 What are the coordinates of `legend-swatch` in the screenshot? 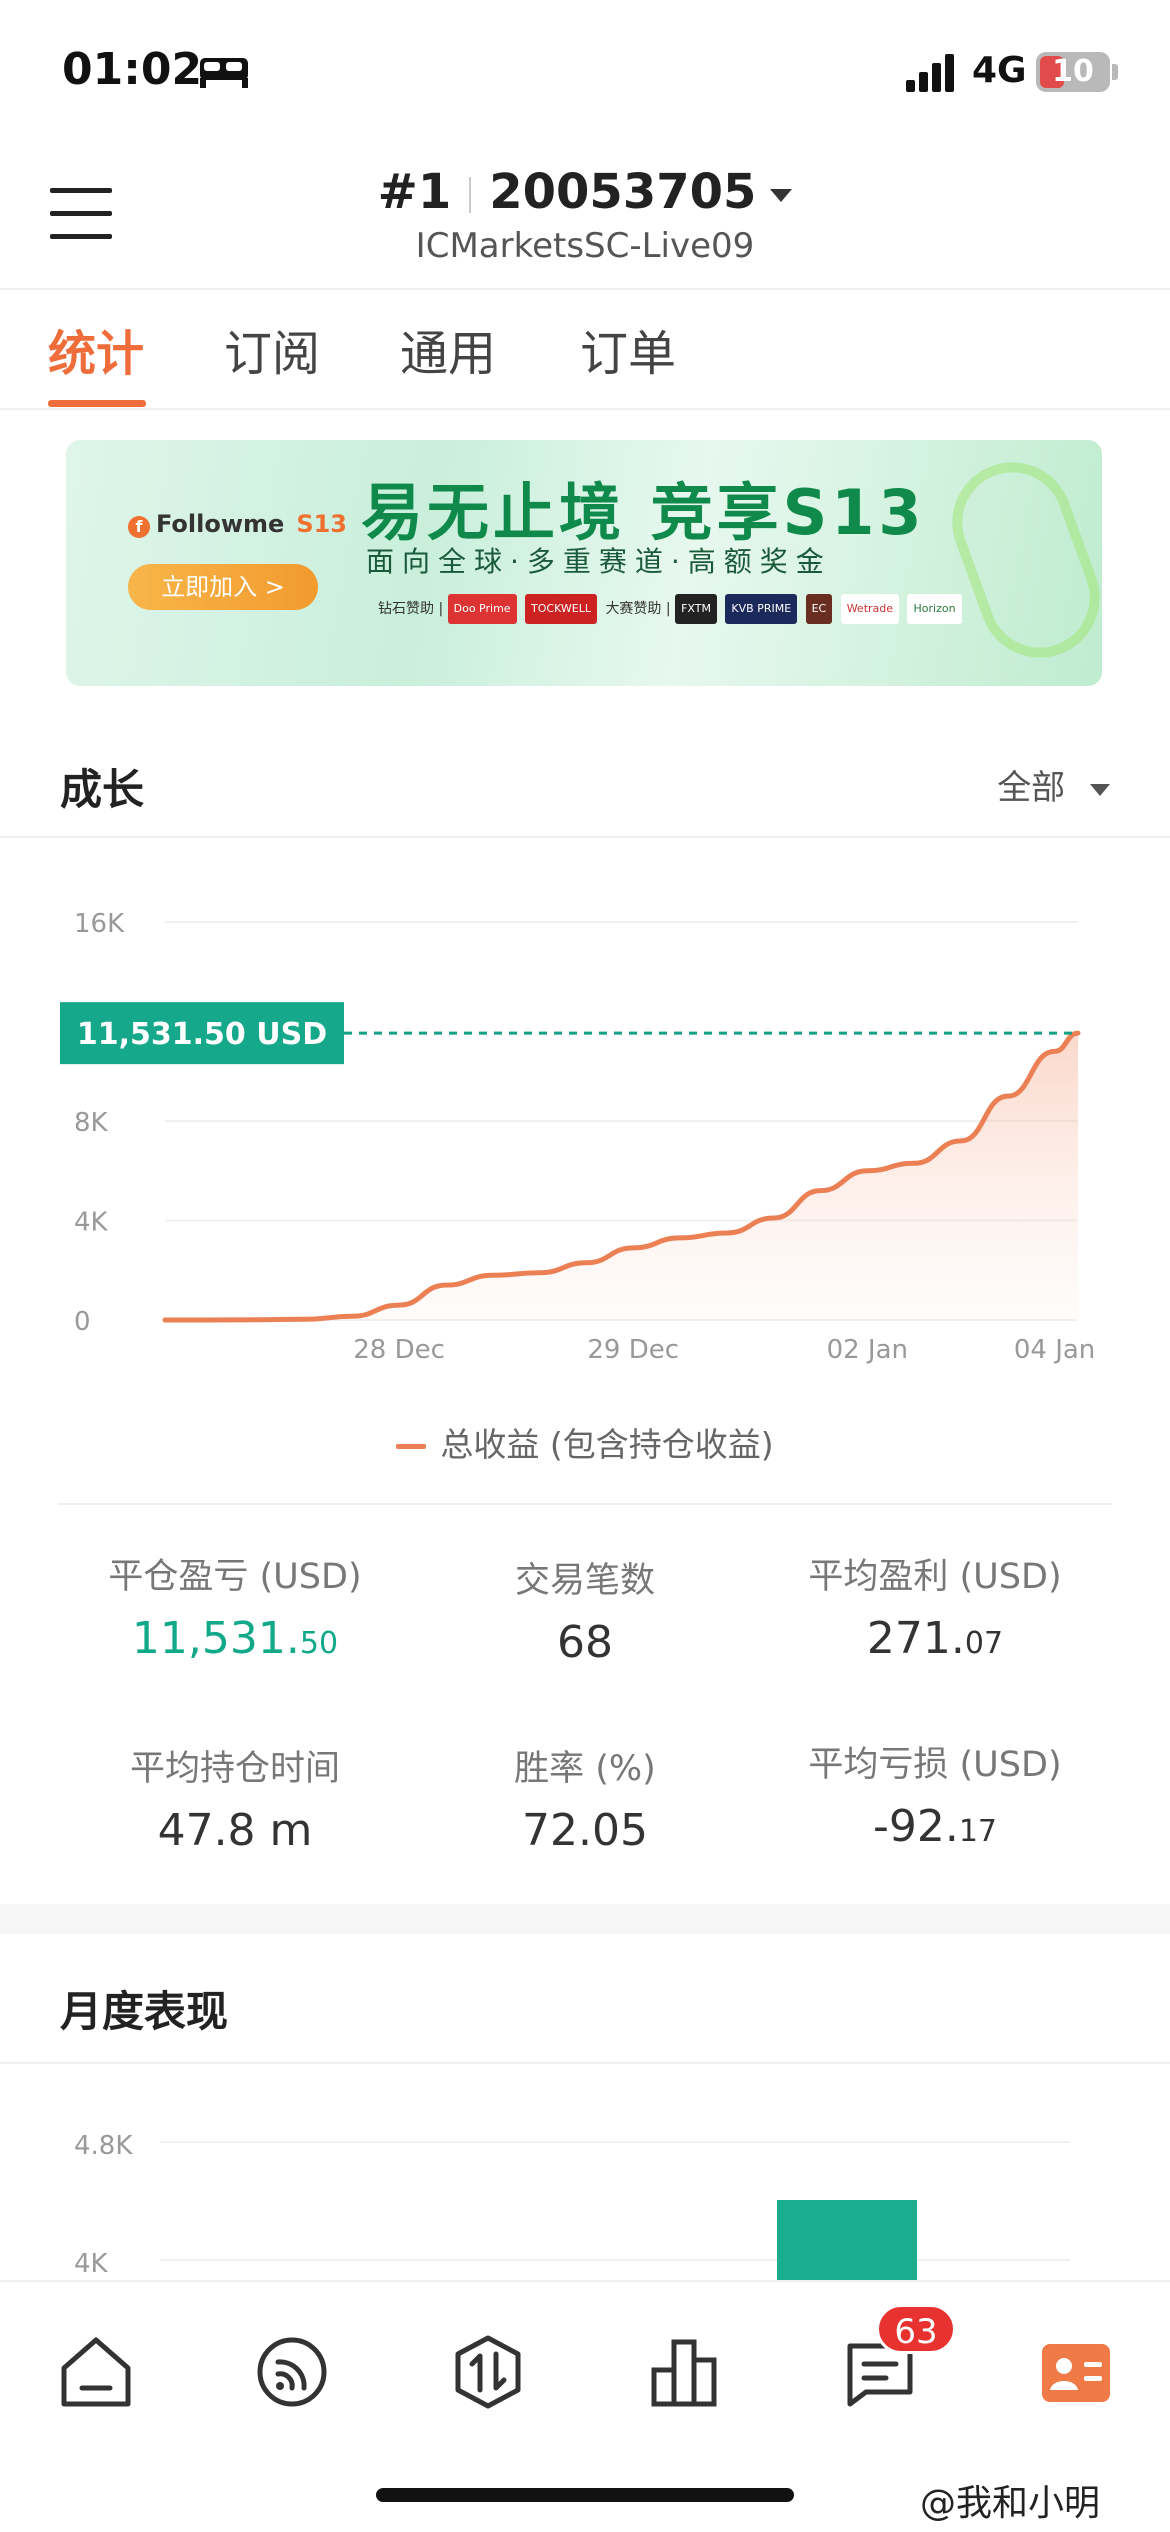 It's located at (411, 1446).